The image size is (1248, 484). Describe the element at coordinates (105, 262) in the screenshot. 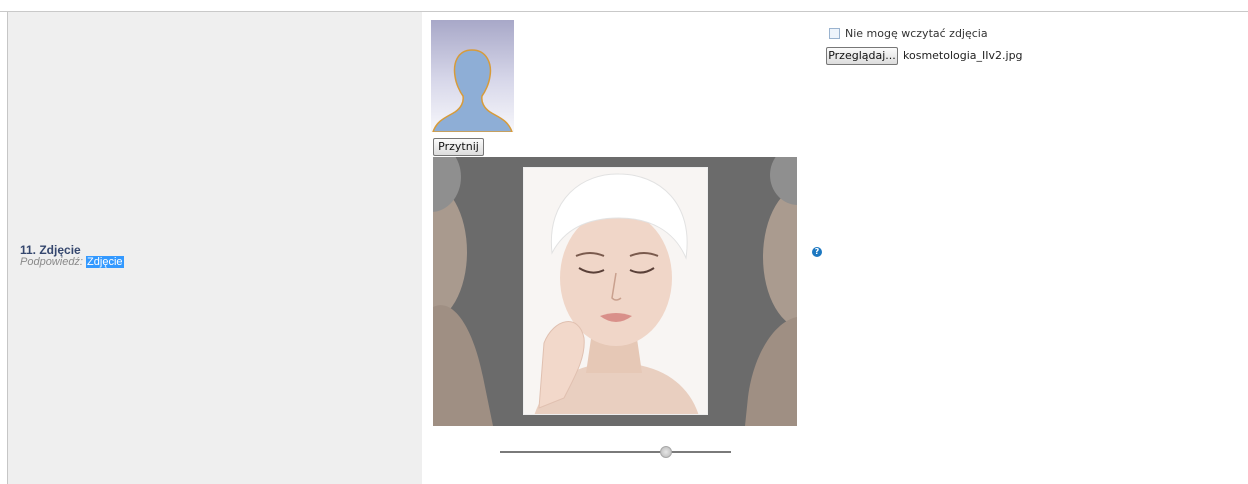

I see `hint-value: Zdjęcie` at that location.